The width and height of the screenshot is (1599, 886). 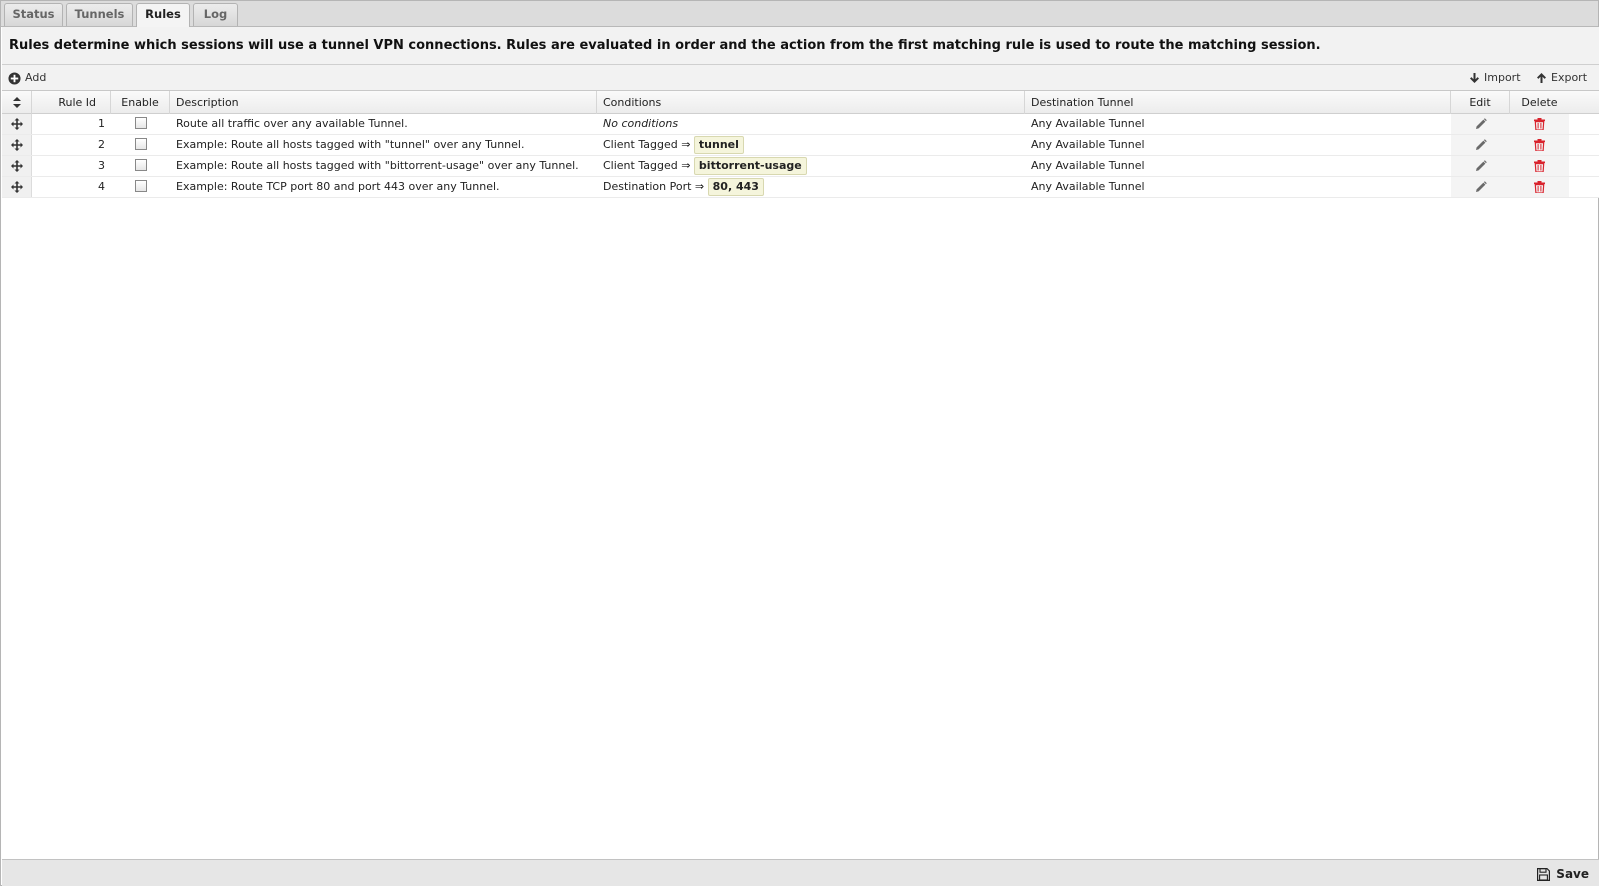 I want to click on tab-rules: Rules, so click(x=163, y=15).